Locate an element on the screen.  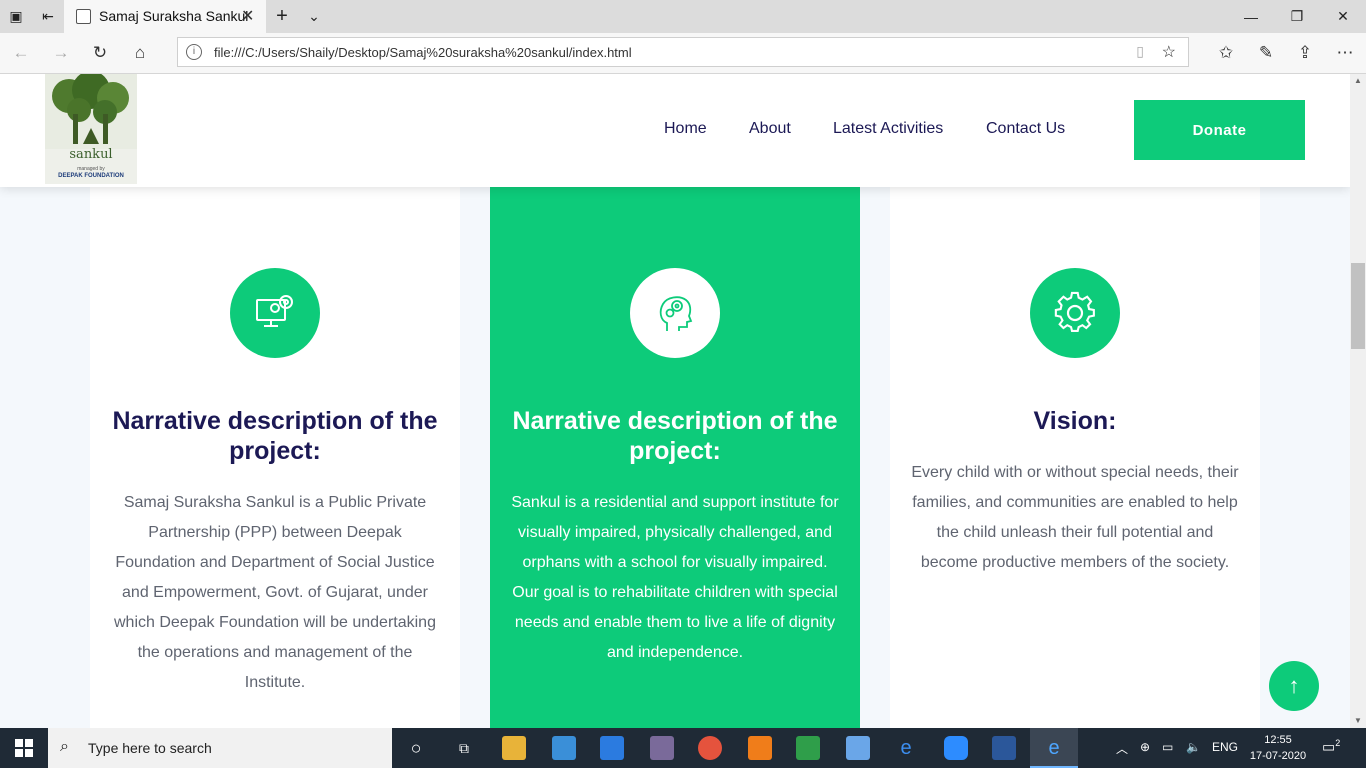
favorites-icon: ✩ is located at coordinates (1226, 53).